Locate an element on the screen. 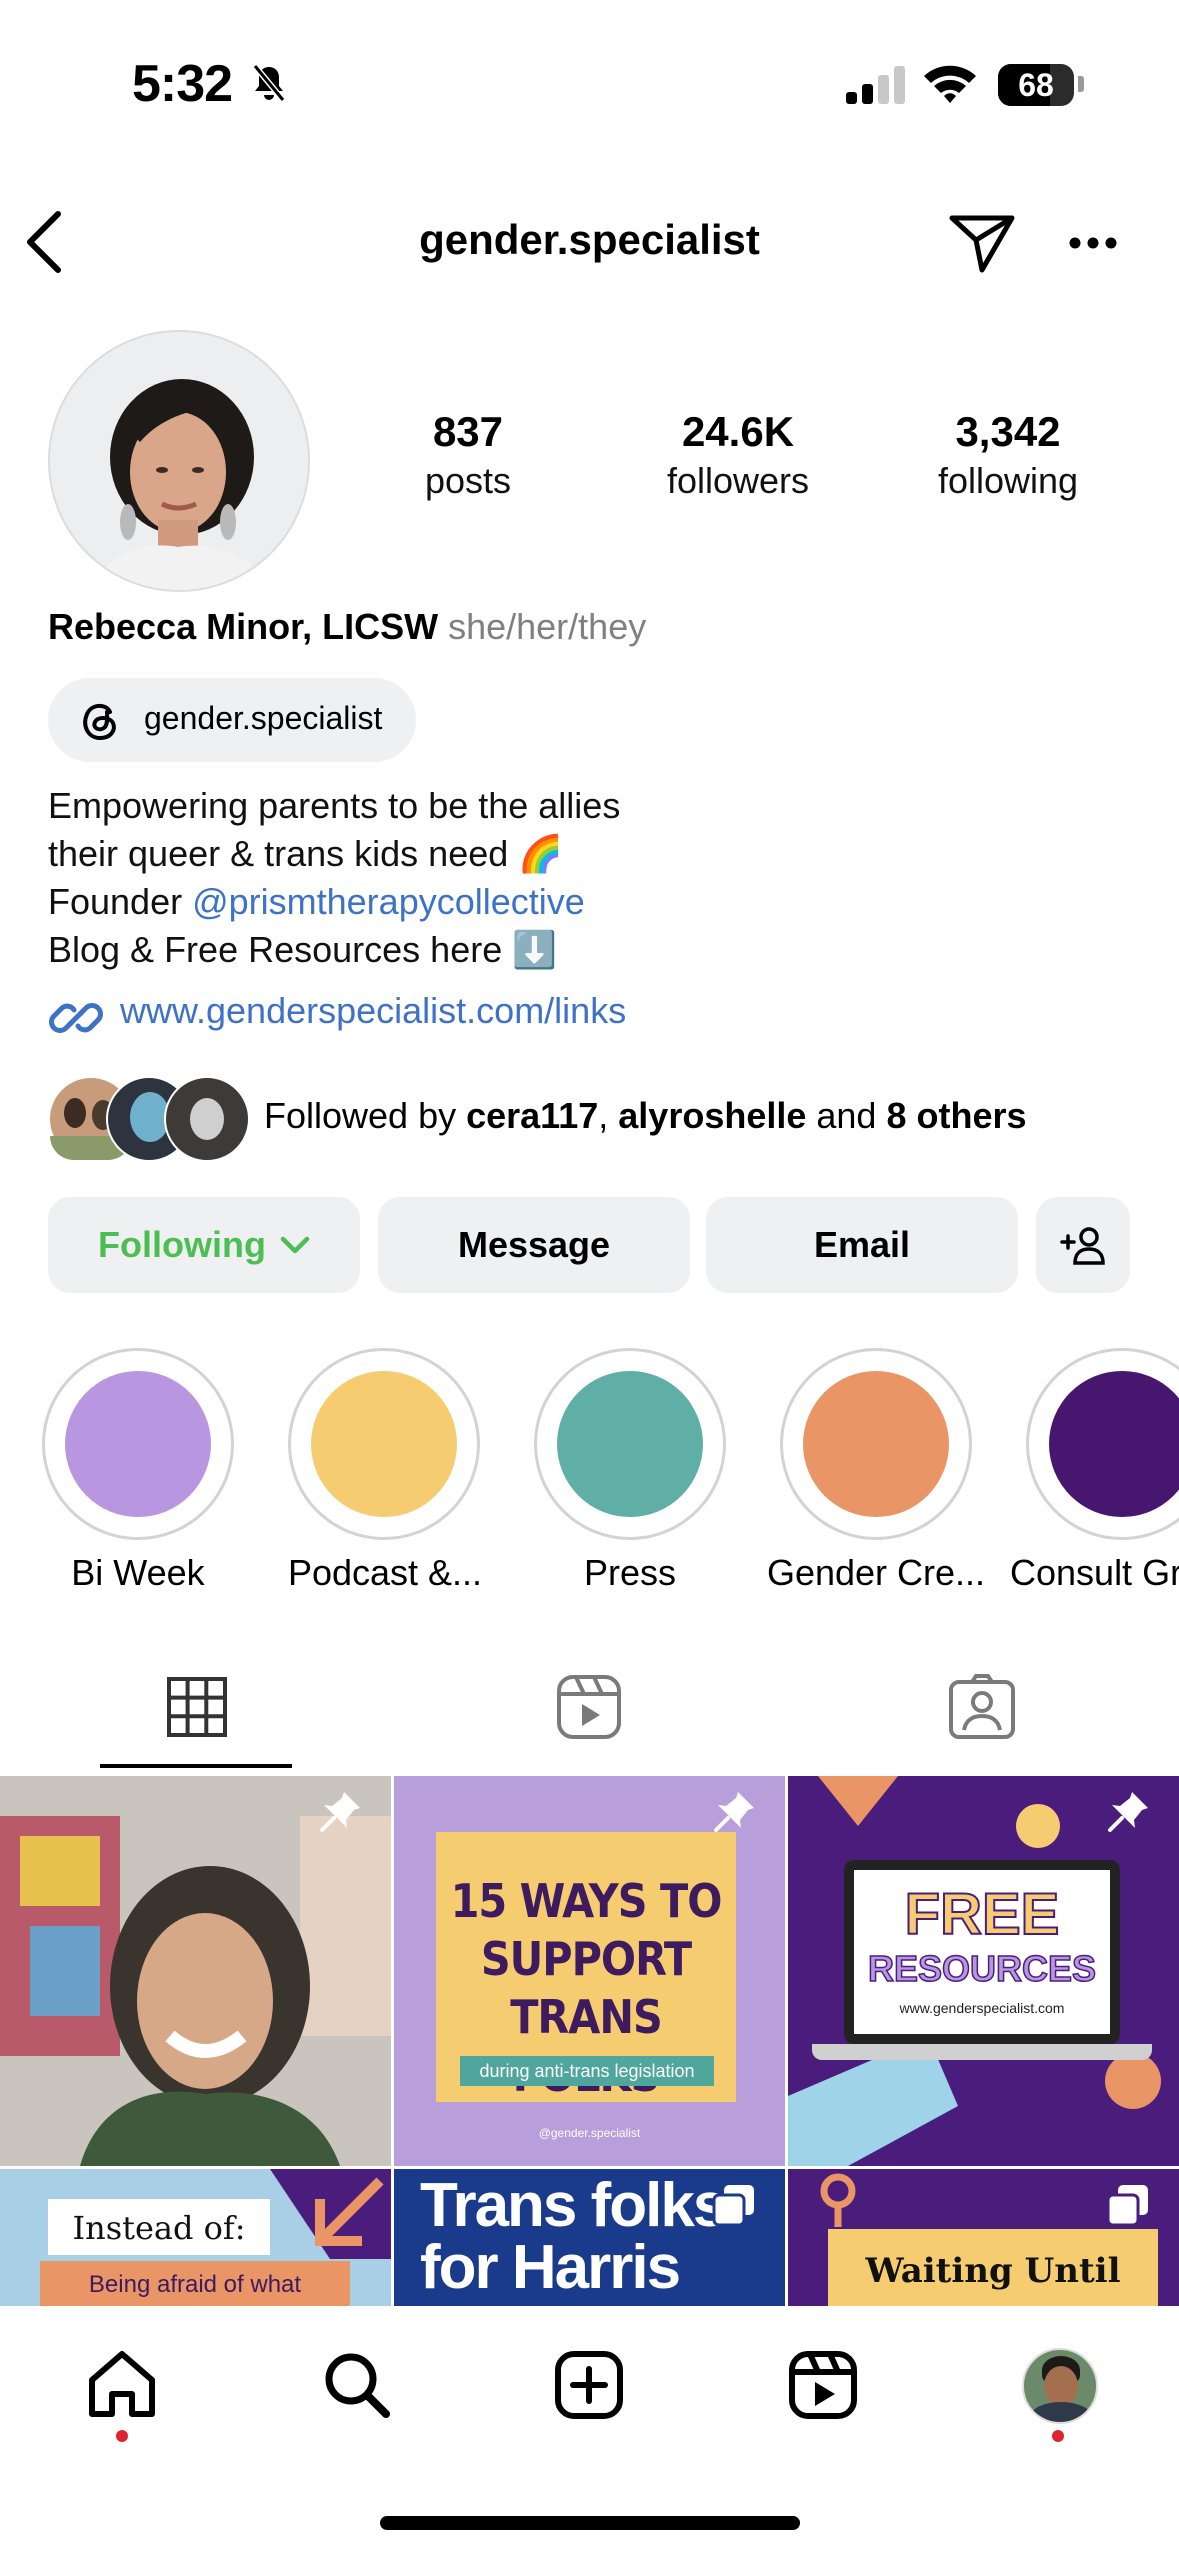 The width and height of the screenshot is (1179, 2556). highlight-label-press: Press is located at coordinates (630, 1572).